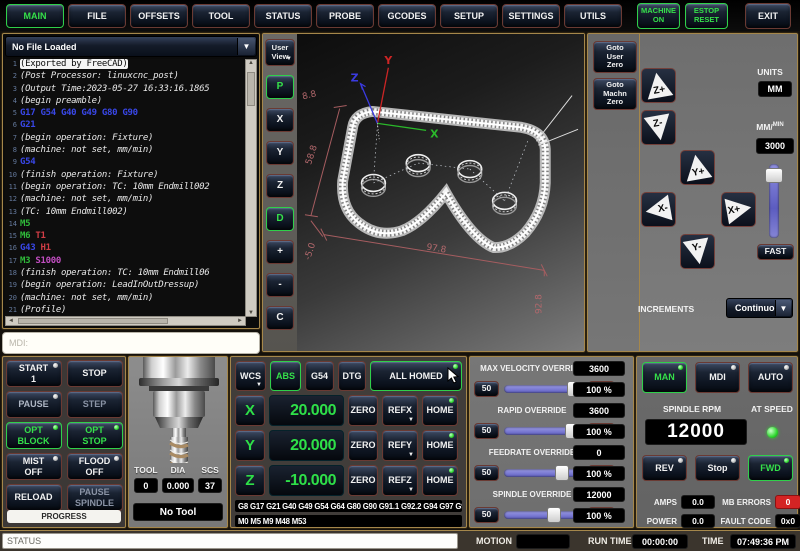 The image size is (800, 551). Describe the element at coordinates (280, 120) in the screenshot. I see `view-button: X` at that location.